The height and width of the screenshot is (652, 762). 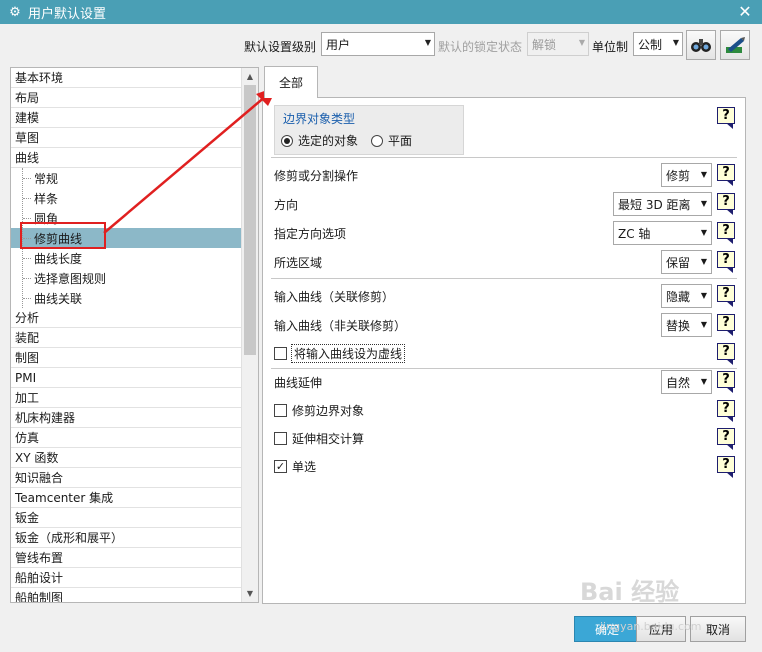 I want to click on input-assoc-select: 隐藏 ▼, so click(x=686, y=296).